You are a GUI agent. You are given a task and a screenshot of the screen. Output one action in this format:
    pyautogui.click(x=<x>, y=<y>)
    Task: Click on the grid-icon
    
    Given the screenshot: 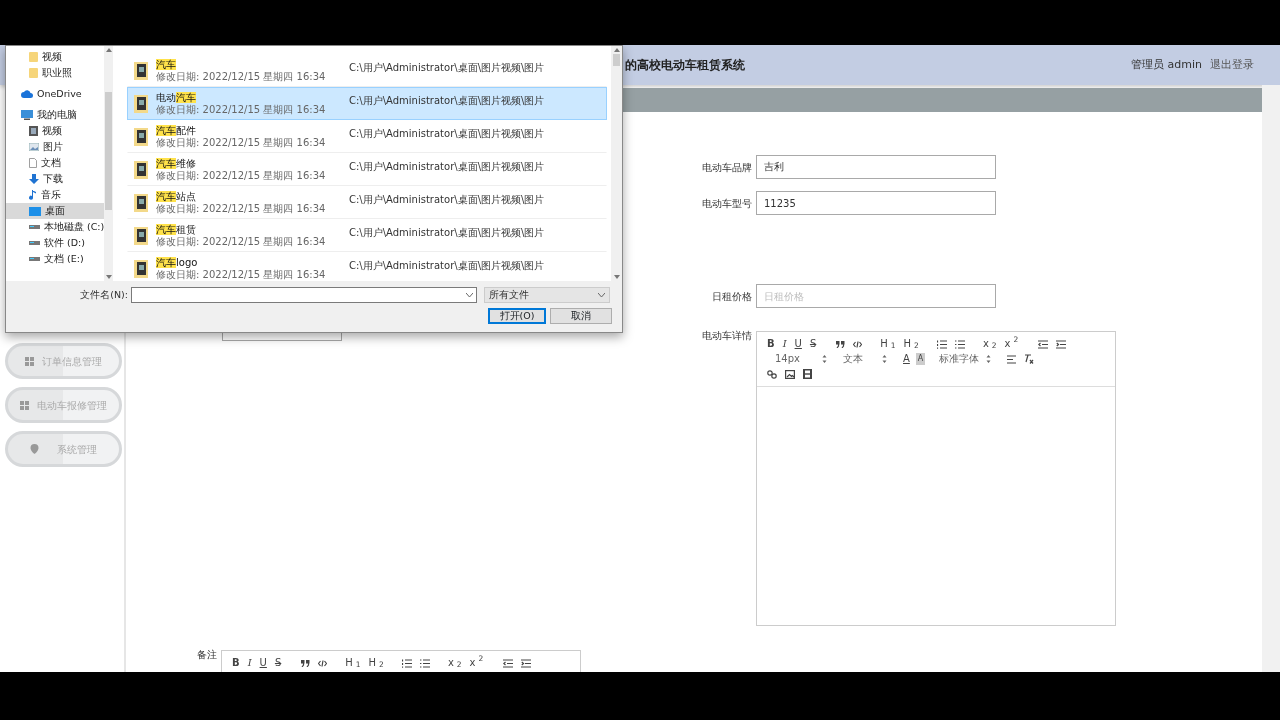 What is the action you would take?
    pyautogui.click(x=29, y=361)
    